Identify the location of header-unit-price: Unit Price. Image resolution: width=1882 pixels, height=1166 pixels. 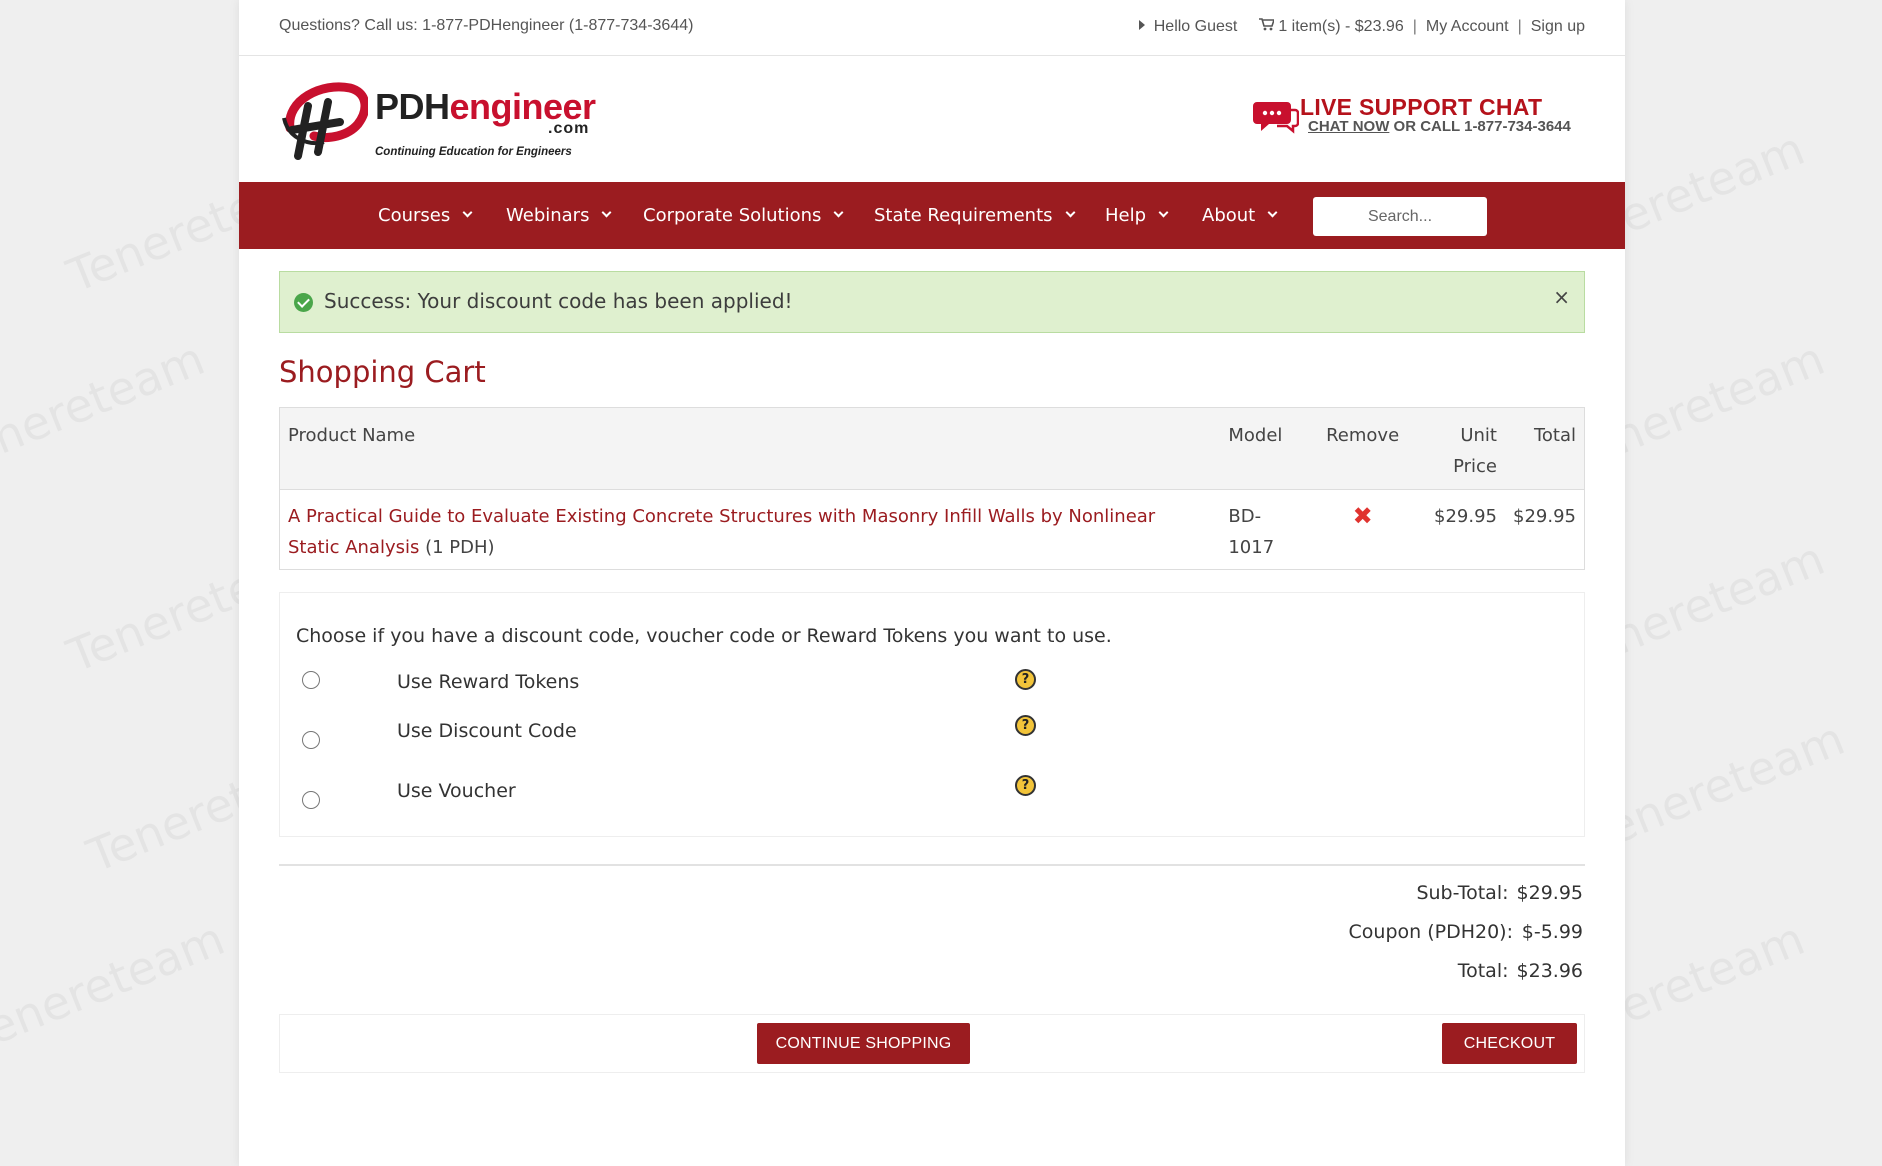
(1460, 448).